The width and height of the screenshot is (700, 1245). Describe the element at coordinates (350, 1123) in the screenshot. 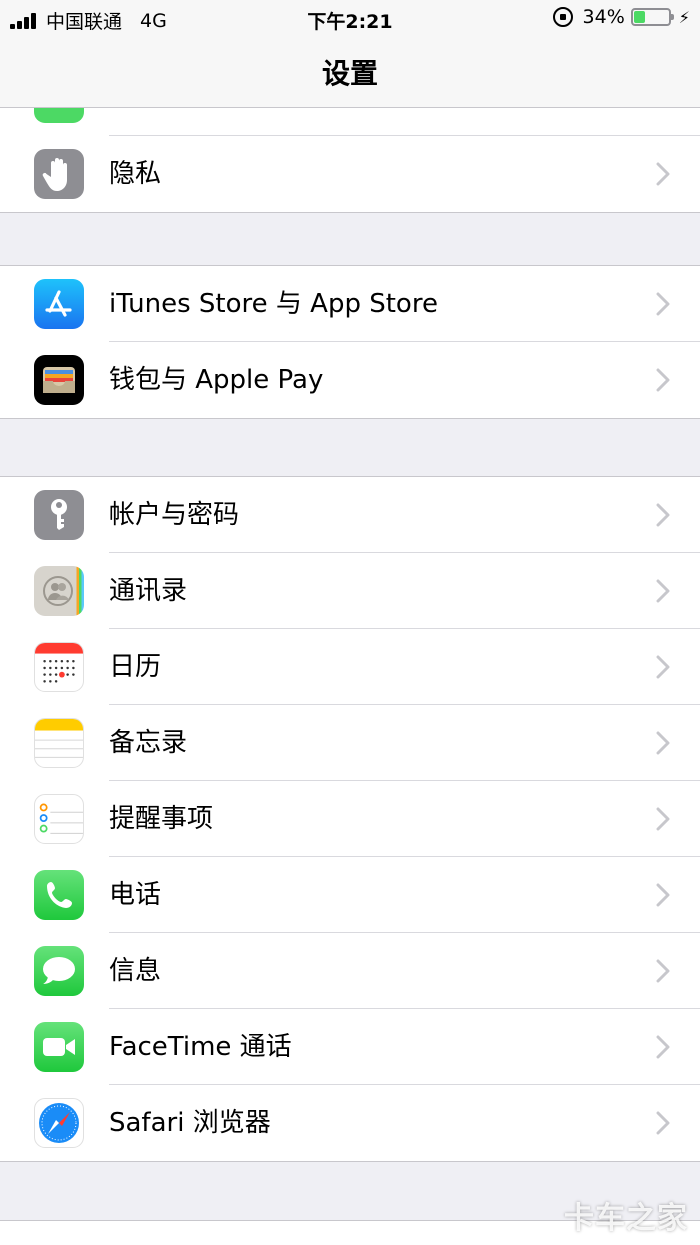

I see `settings-row-safari: Safari 浏览器` at that location.